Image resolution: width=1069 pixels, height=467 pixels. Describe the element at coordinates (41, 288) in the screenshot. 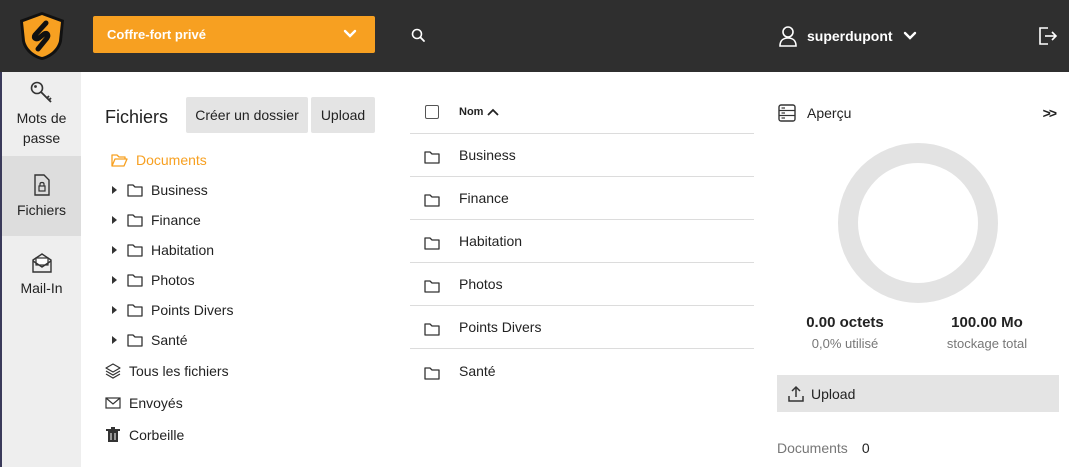

I see `nav-item-label: Mail-In` at that location.